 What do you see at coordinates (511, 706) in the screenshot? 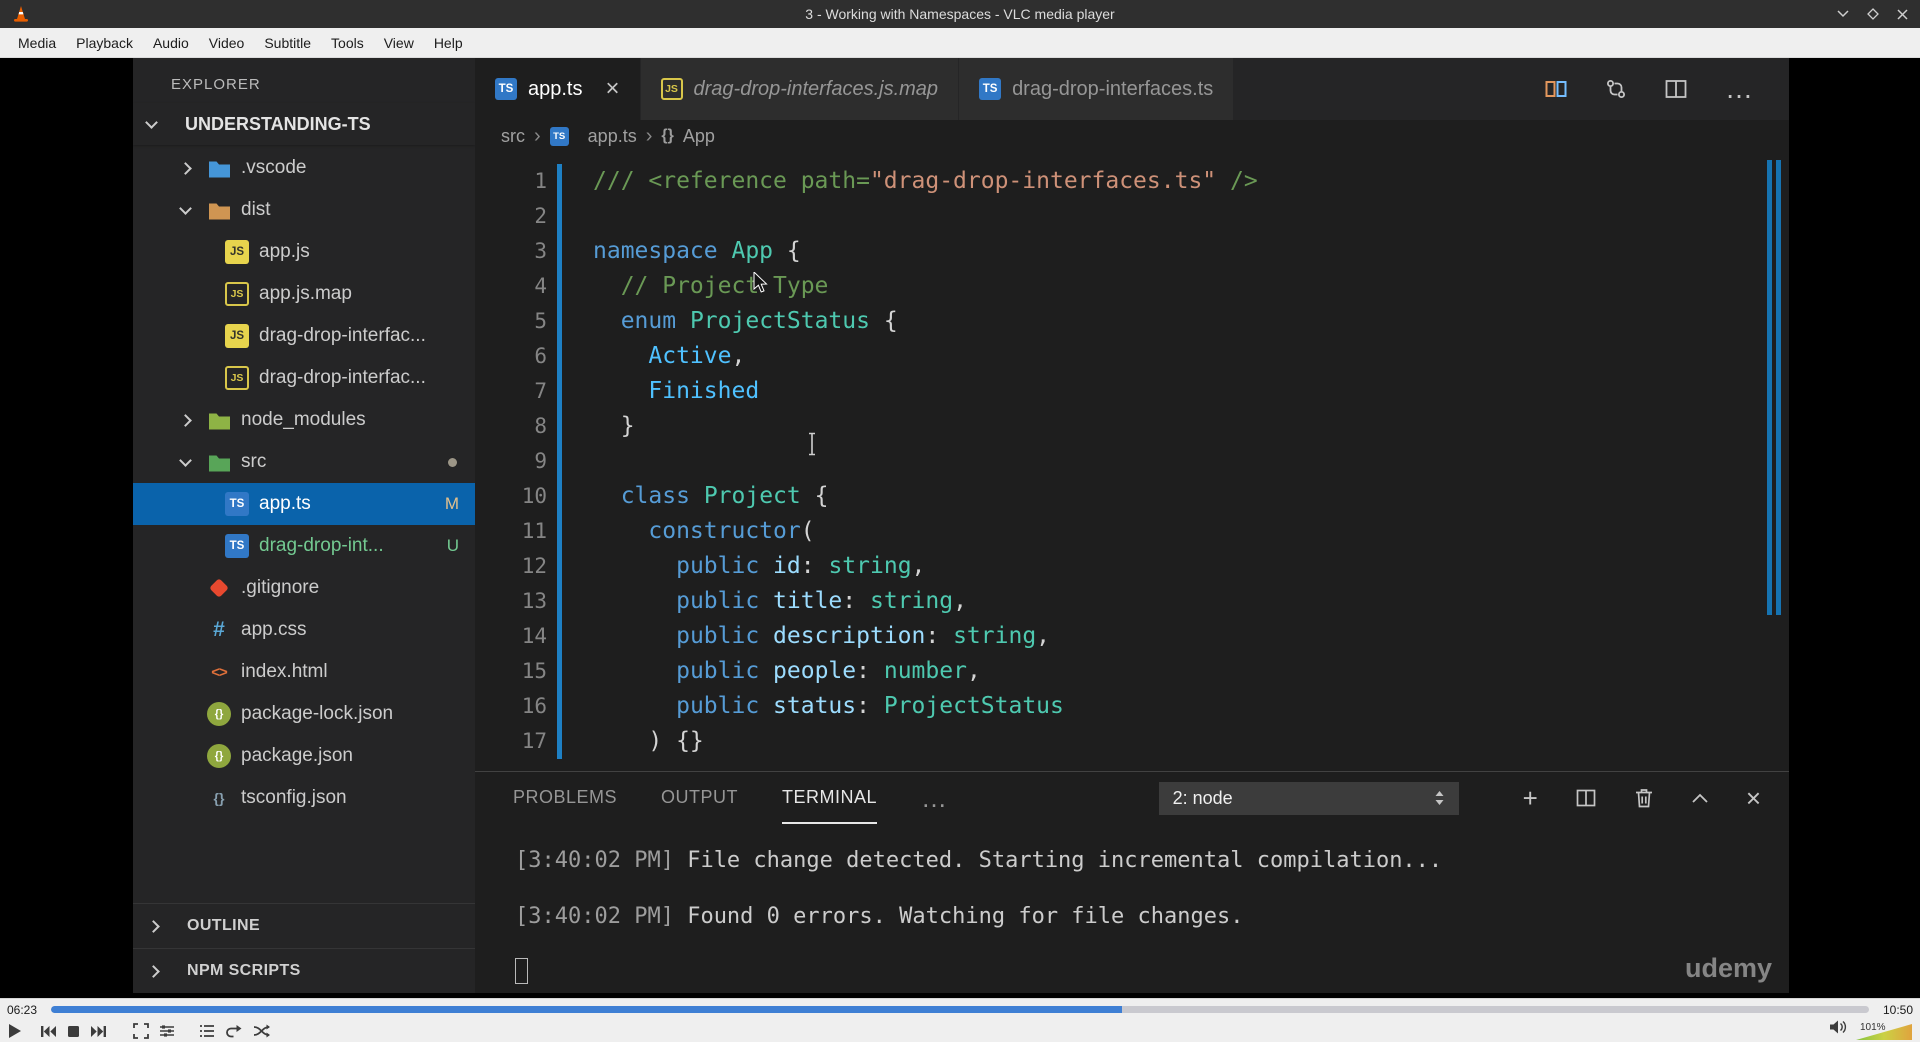
I see `line-number: 16` at bounding box center [511, 706].